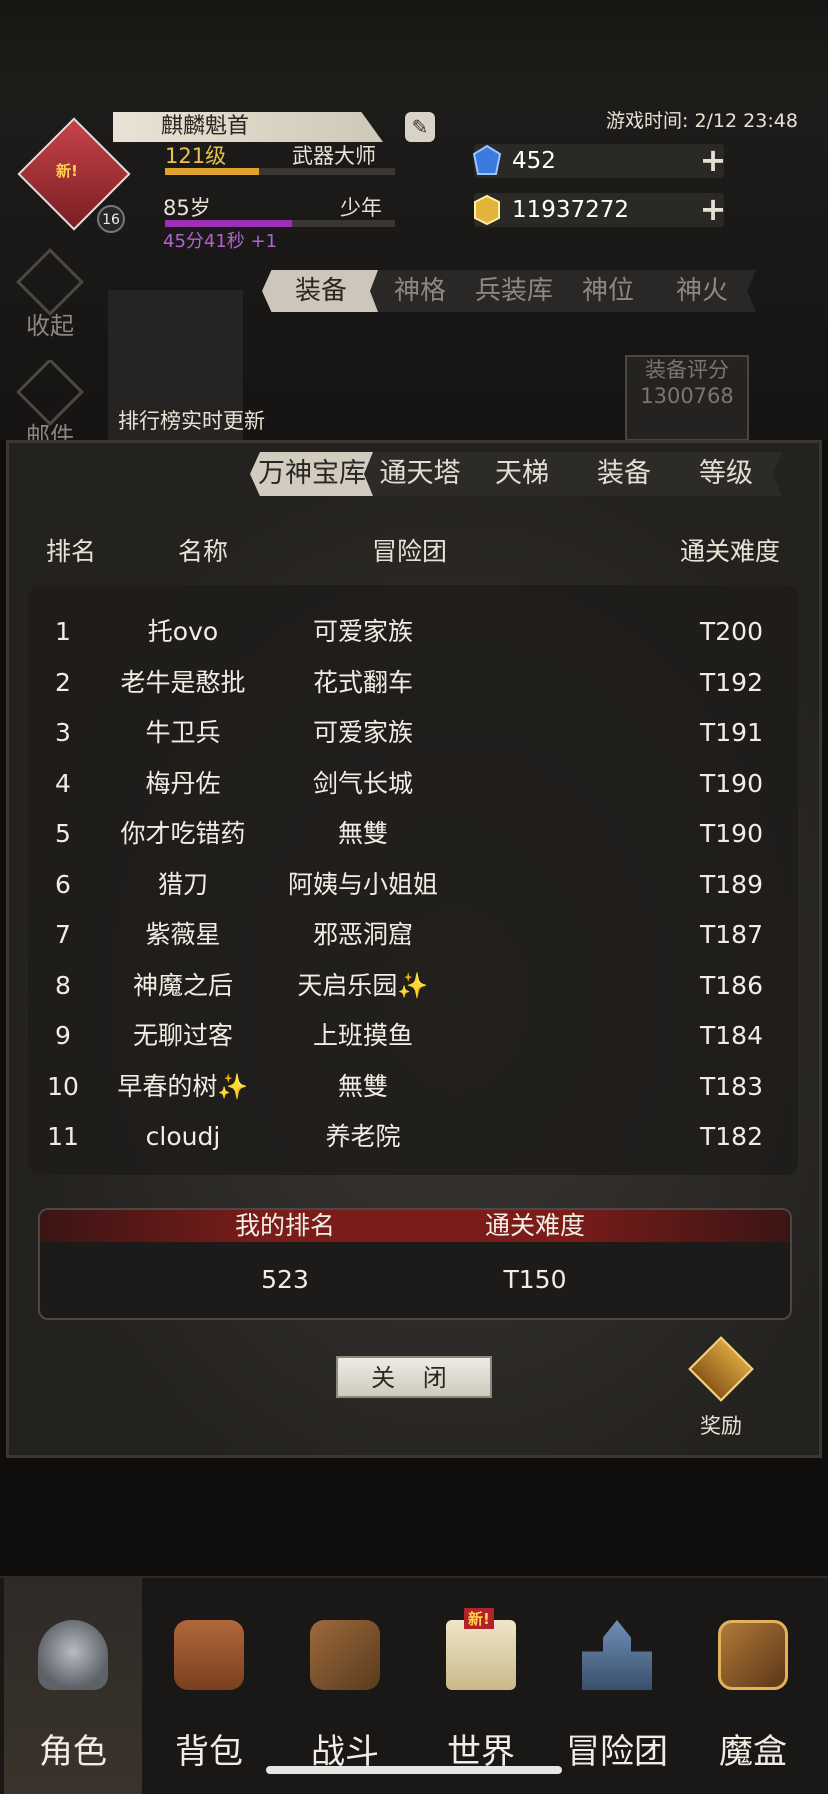 The width and height of the screenshot is (828, 1794). What do you see at coordinates (63, 884) in the screenshot?
I see `row-rank: 6` at bounding box center [63, 884].